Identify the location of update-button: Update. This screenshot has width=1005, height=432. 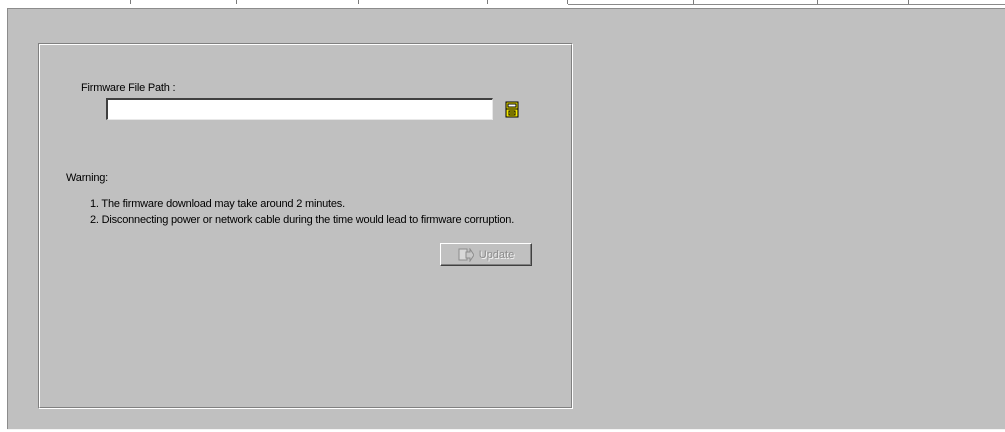
(486, 254).